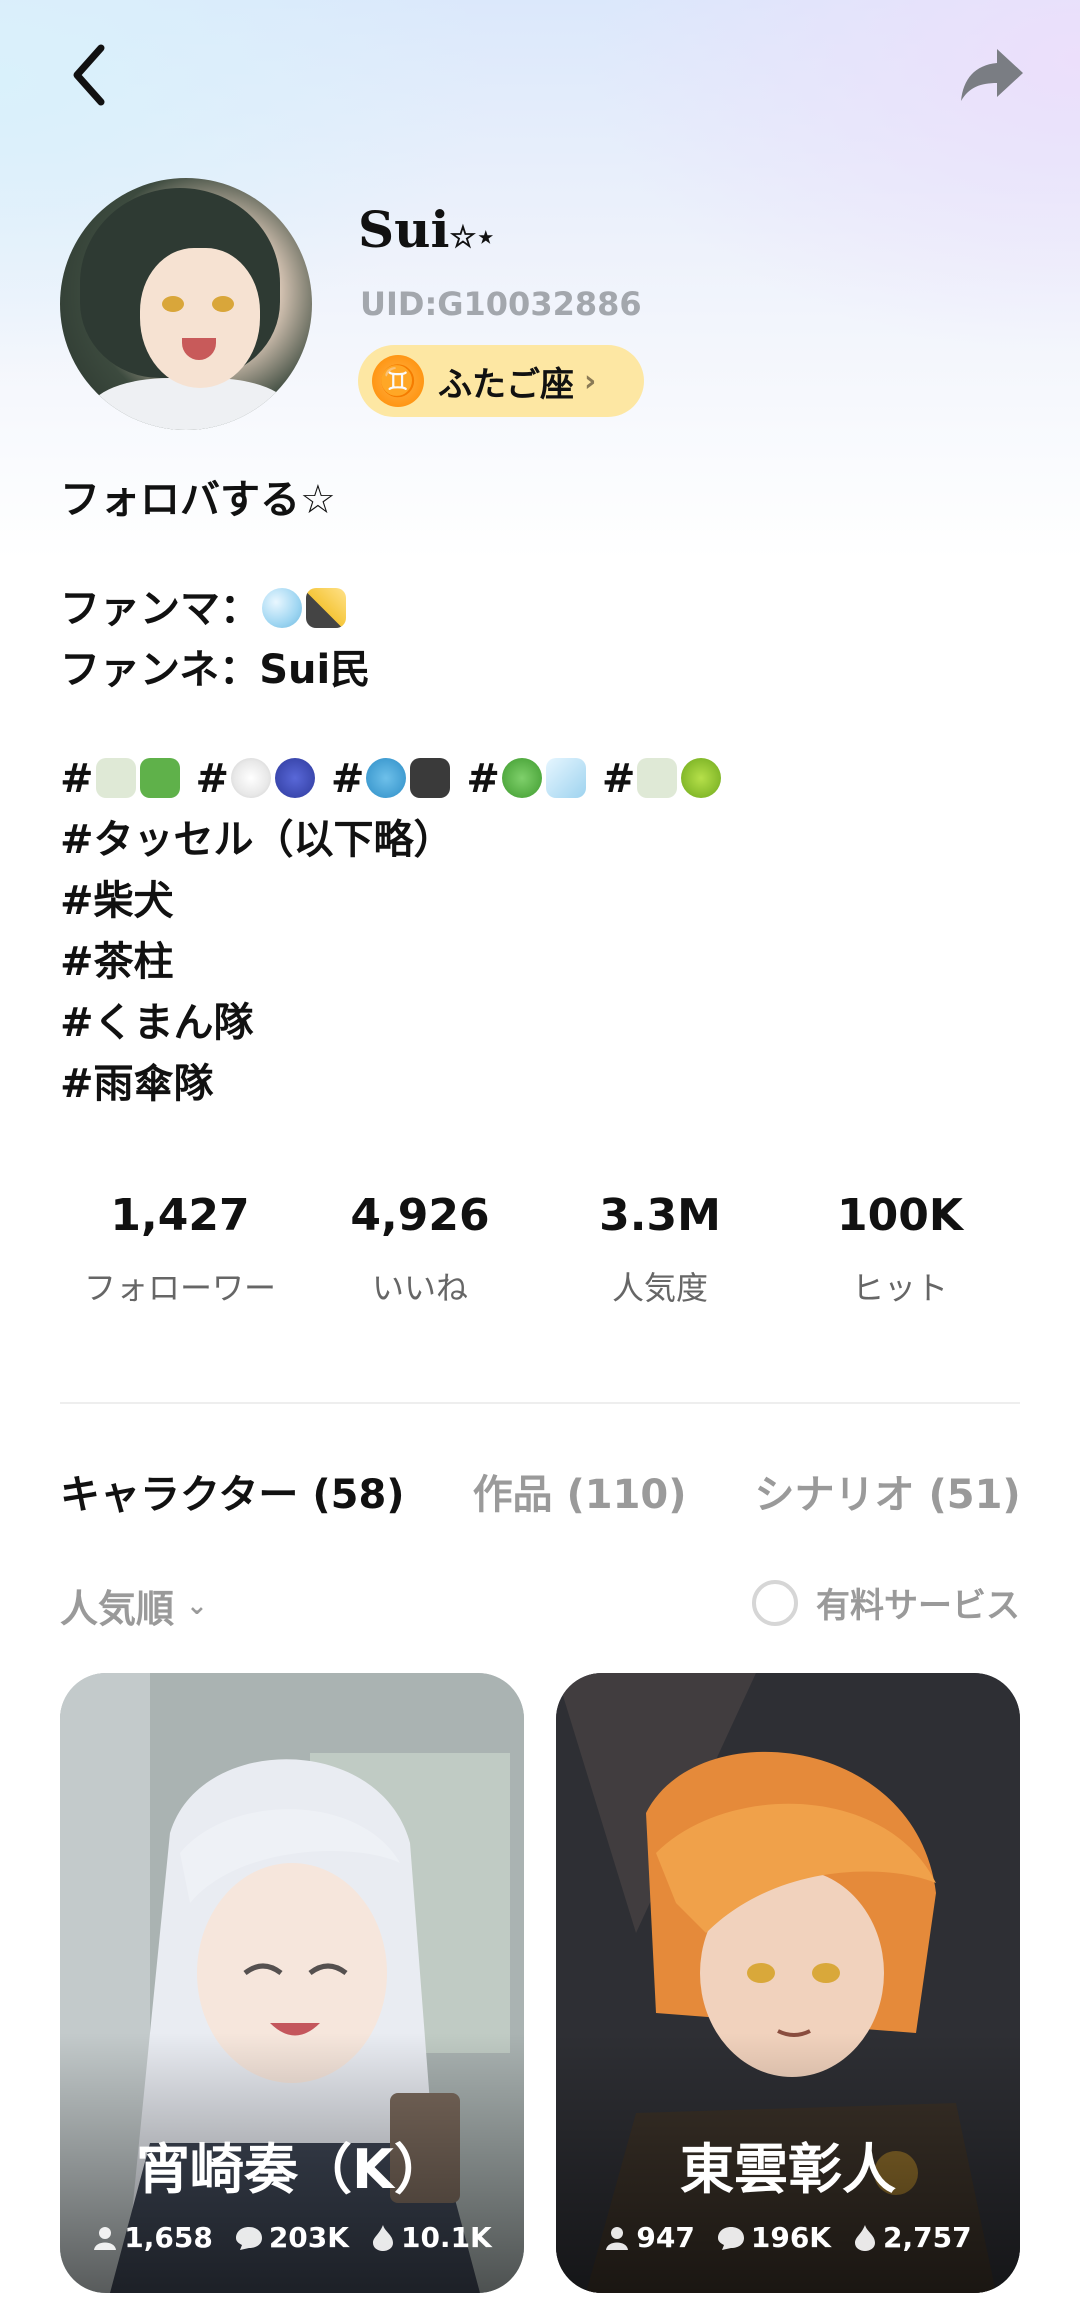 The image size is (1080, 2309). I want to click on hashtag: #雨傘隊, so click(137, 1084).